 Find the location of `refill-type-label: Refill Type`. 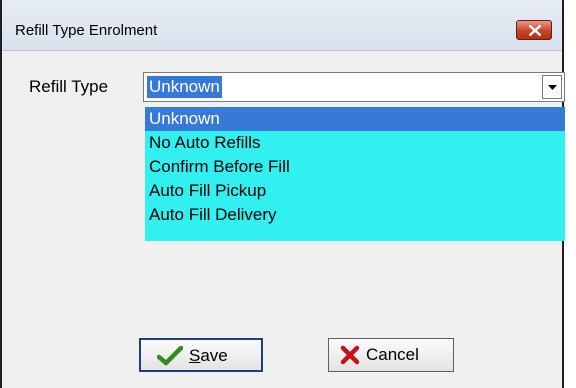

refill-type-label: Refill Type is located at coordinates (69, 86).